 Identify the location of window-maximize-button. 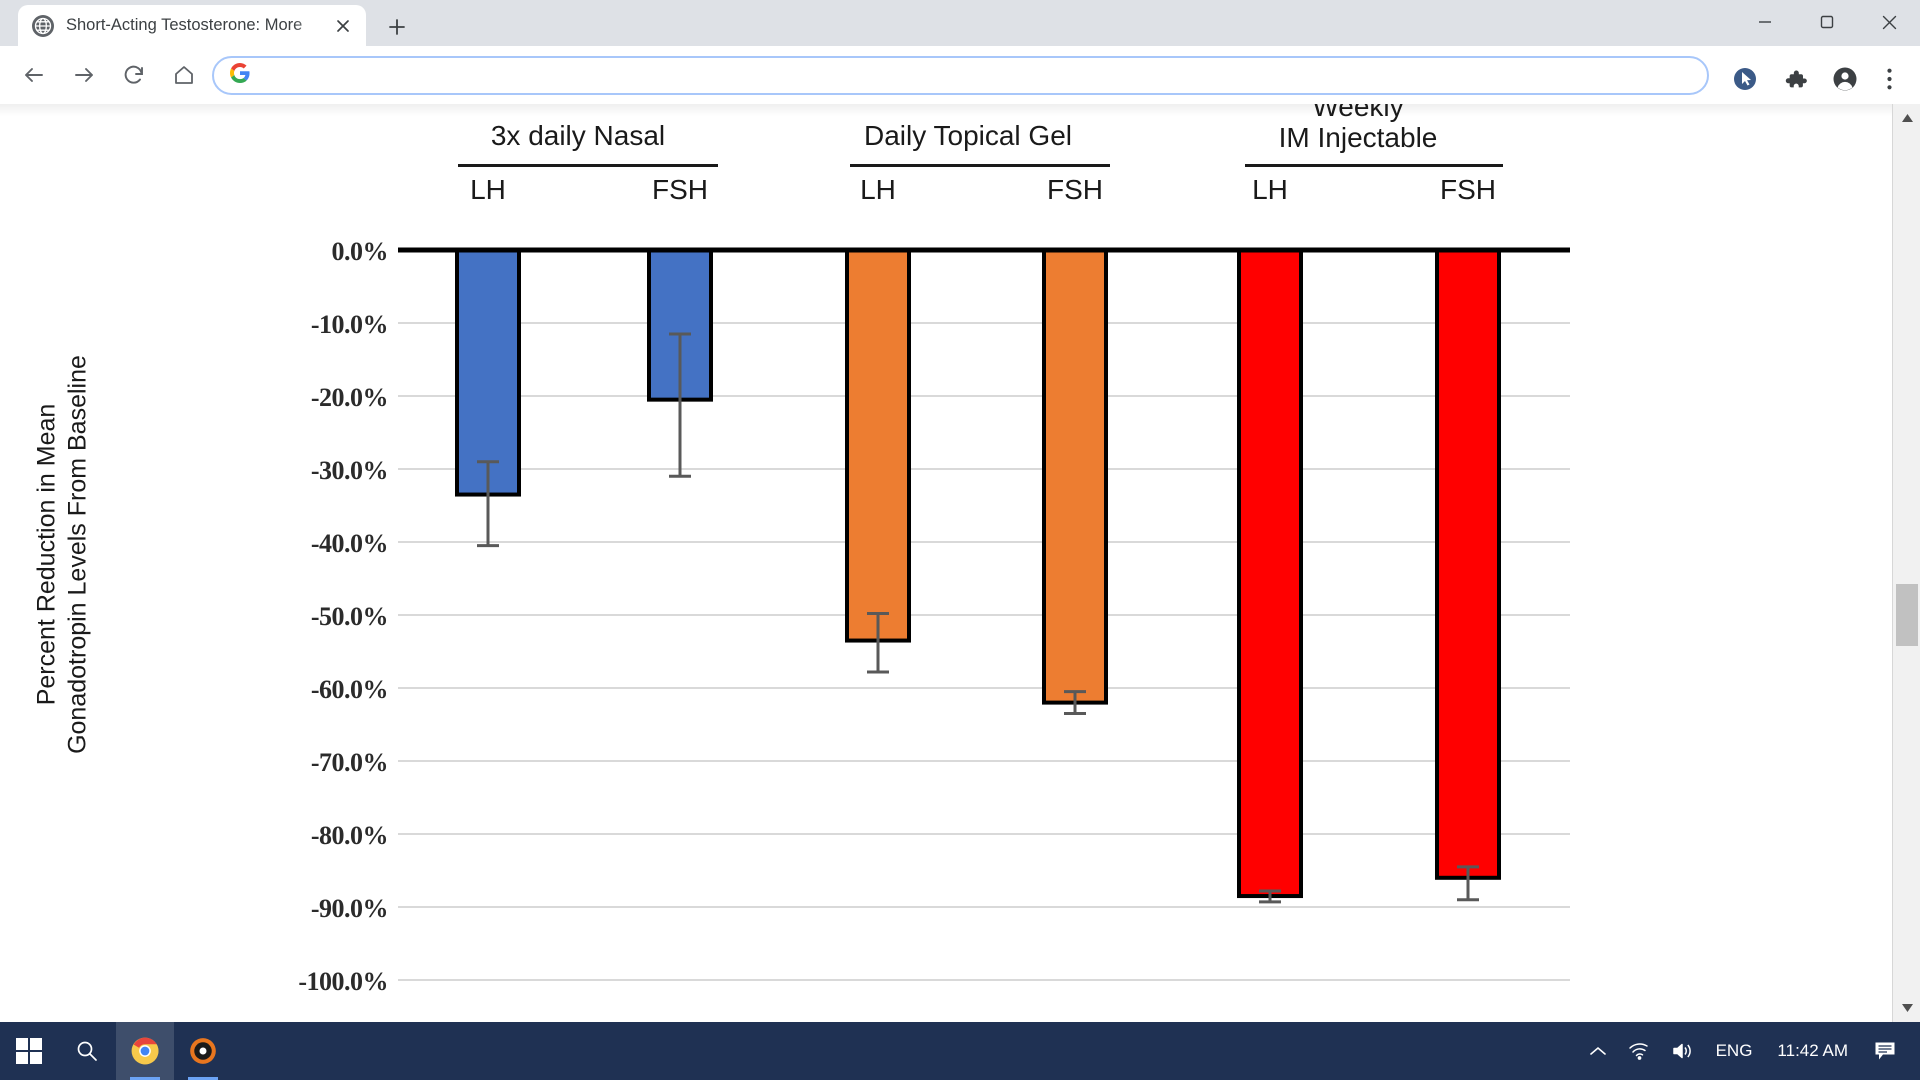
(1827, 22).